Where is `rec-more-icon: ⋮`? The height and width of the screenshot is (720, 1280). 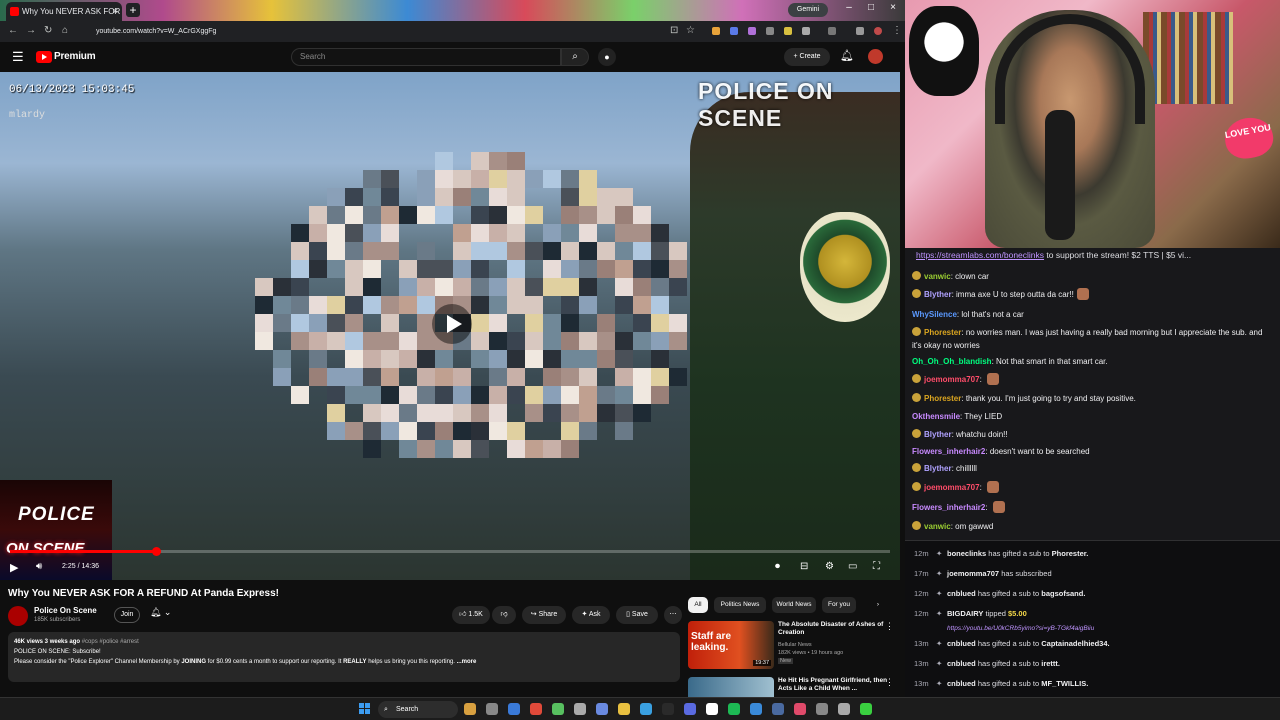
rec-more-icon: ⋮ is located at coordinates (889, 682).